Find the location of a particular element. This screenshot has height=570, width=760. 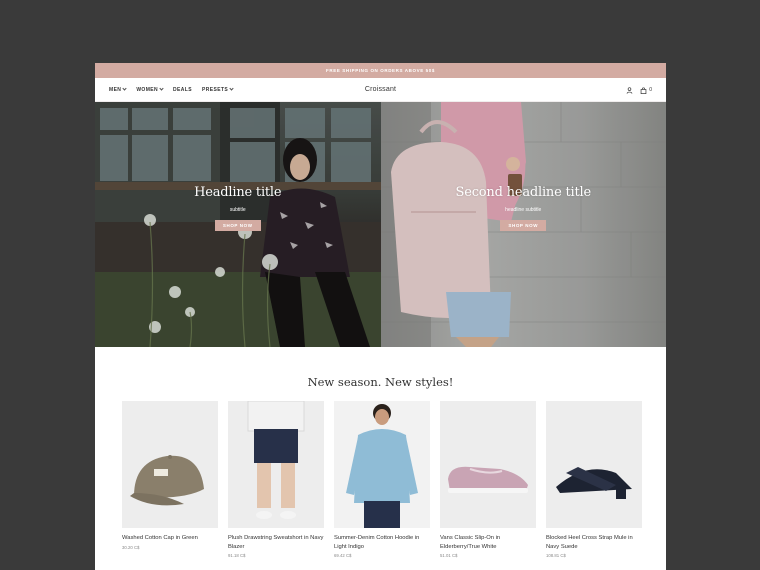

user-icon is located at coordinates (629, 90).